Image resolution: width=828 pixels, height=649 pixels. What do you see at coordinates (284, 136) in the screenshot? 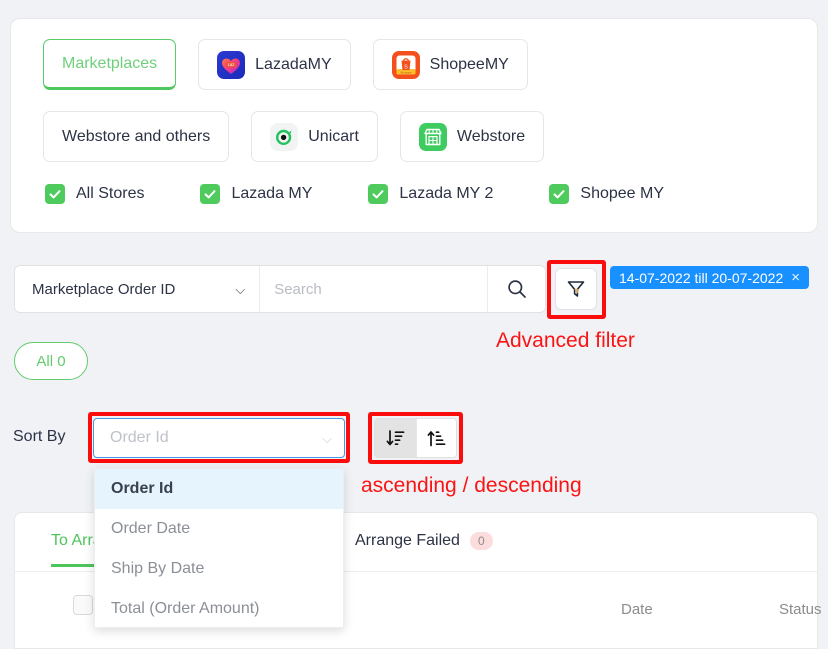
I see `unicart-icon` at bounding box center [284, 136].